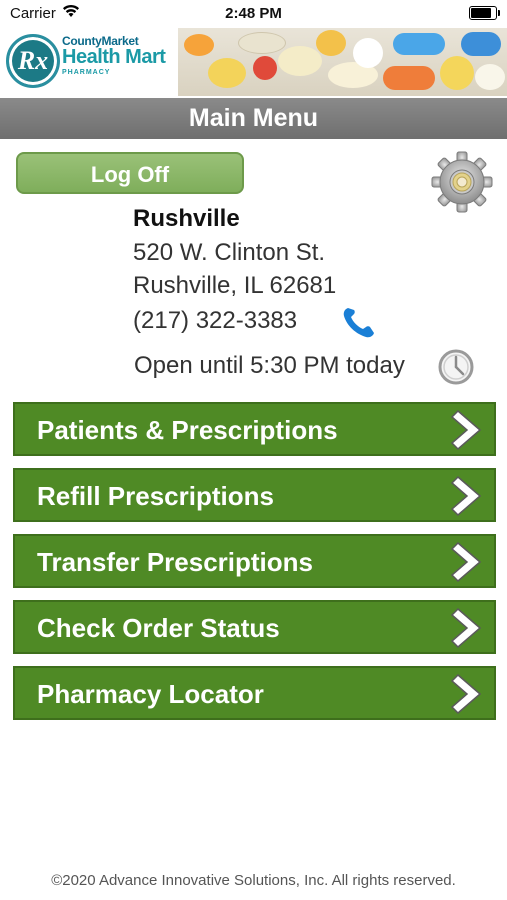 Image resolution: width=507 pixels, height=900 pixels. I want to click on store-hours: Open until 5:30 PM today, so click(269, 365).